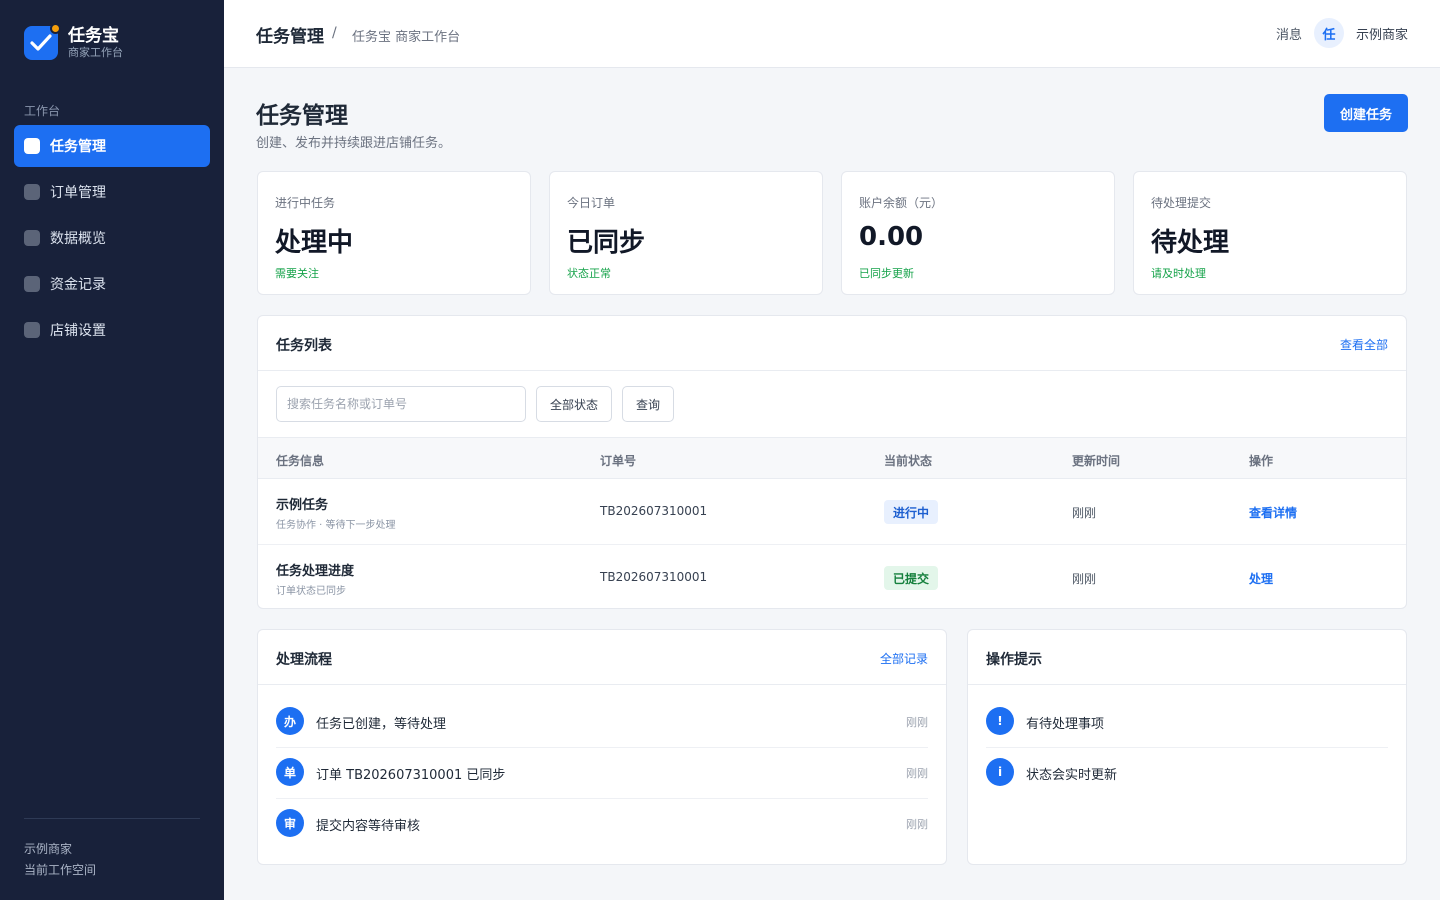 The height and width of the screenshot is (900, 1440). Describe the element at coordinates (1261, 578) in the screenshot. I see `process-link: 处理` at that location.